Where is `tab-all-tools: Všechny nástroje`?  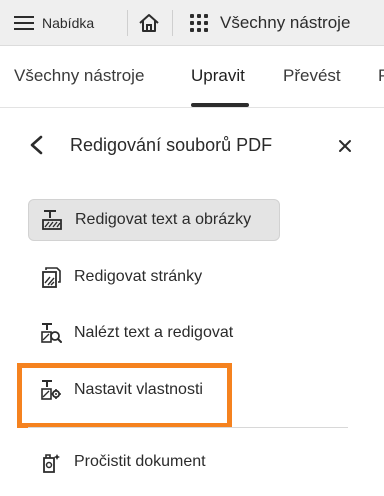 tab-all-tools: Všechny nástroje is located at coordinates (79, 76).